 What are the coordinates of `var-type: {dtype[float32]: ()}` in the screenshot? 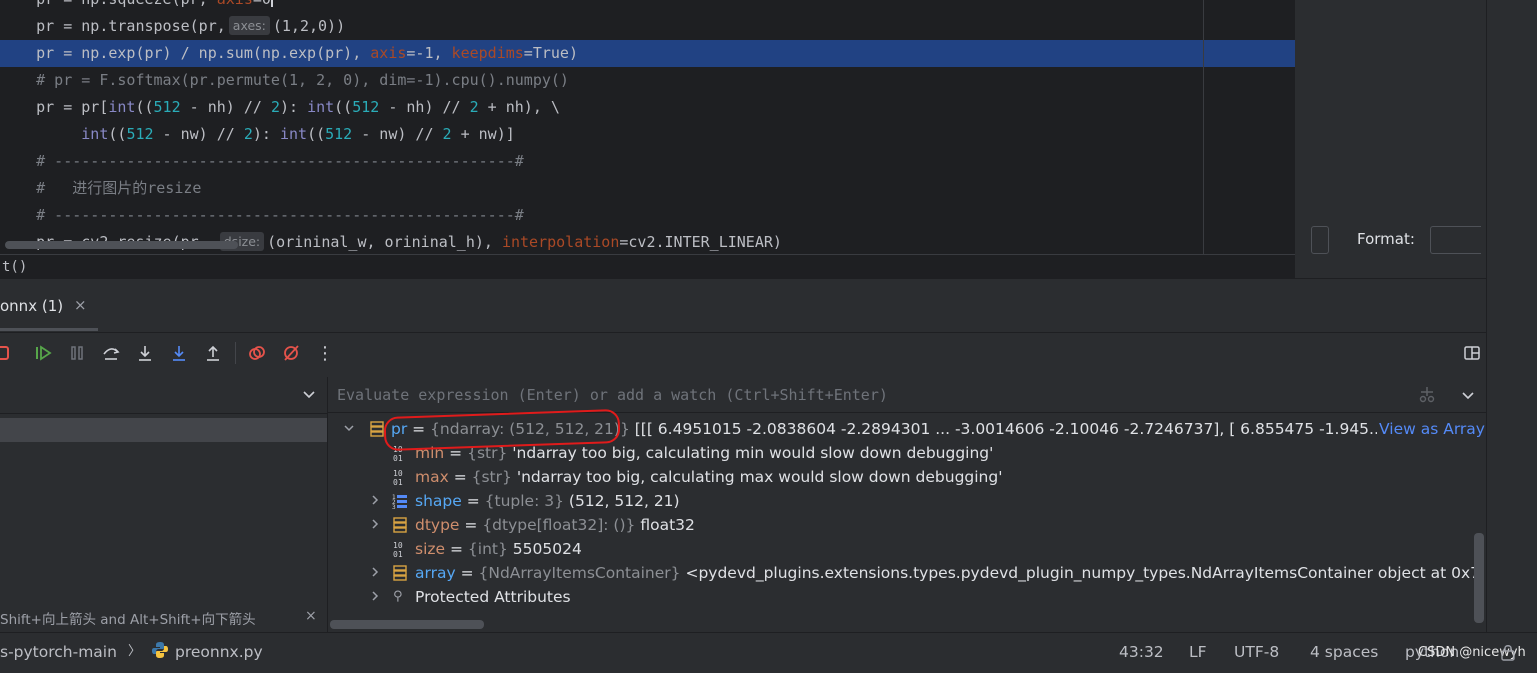 It's located at (559, 525).